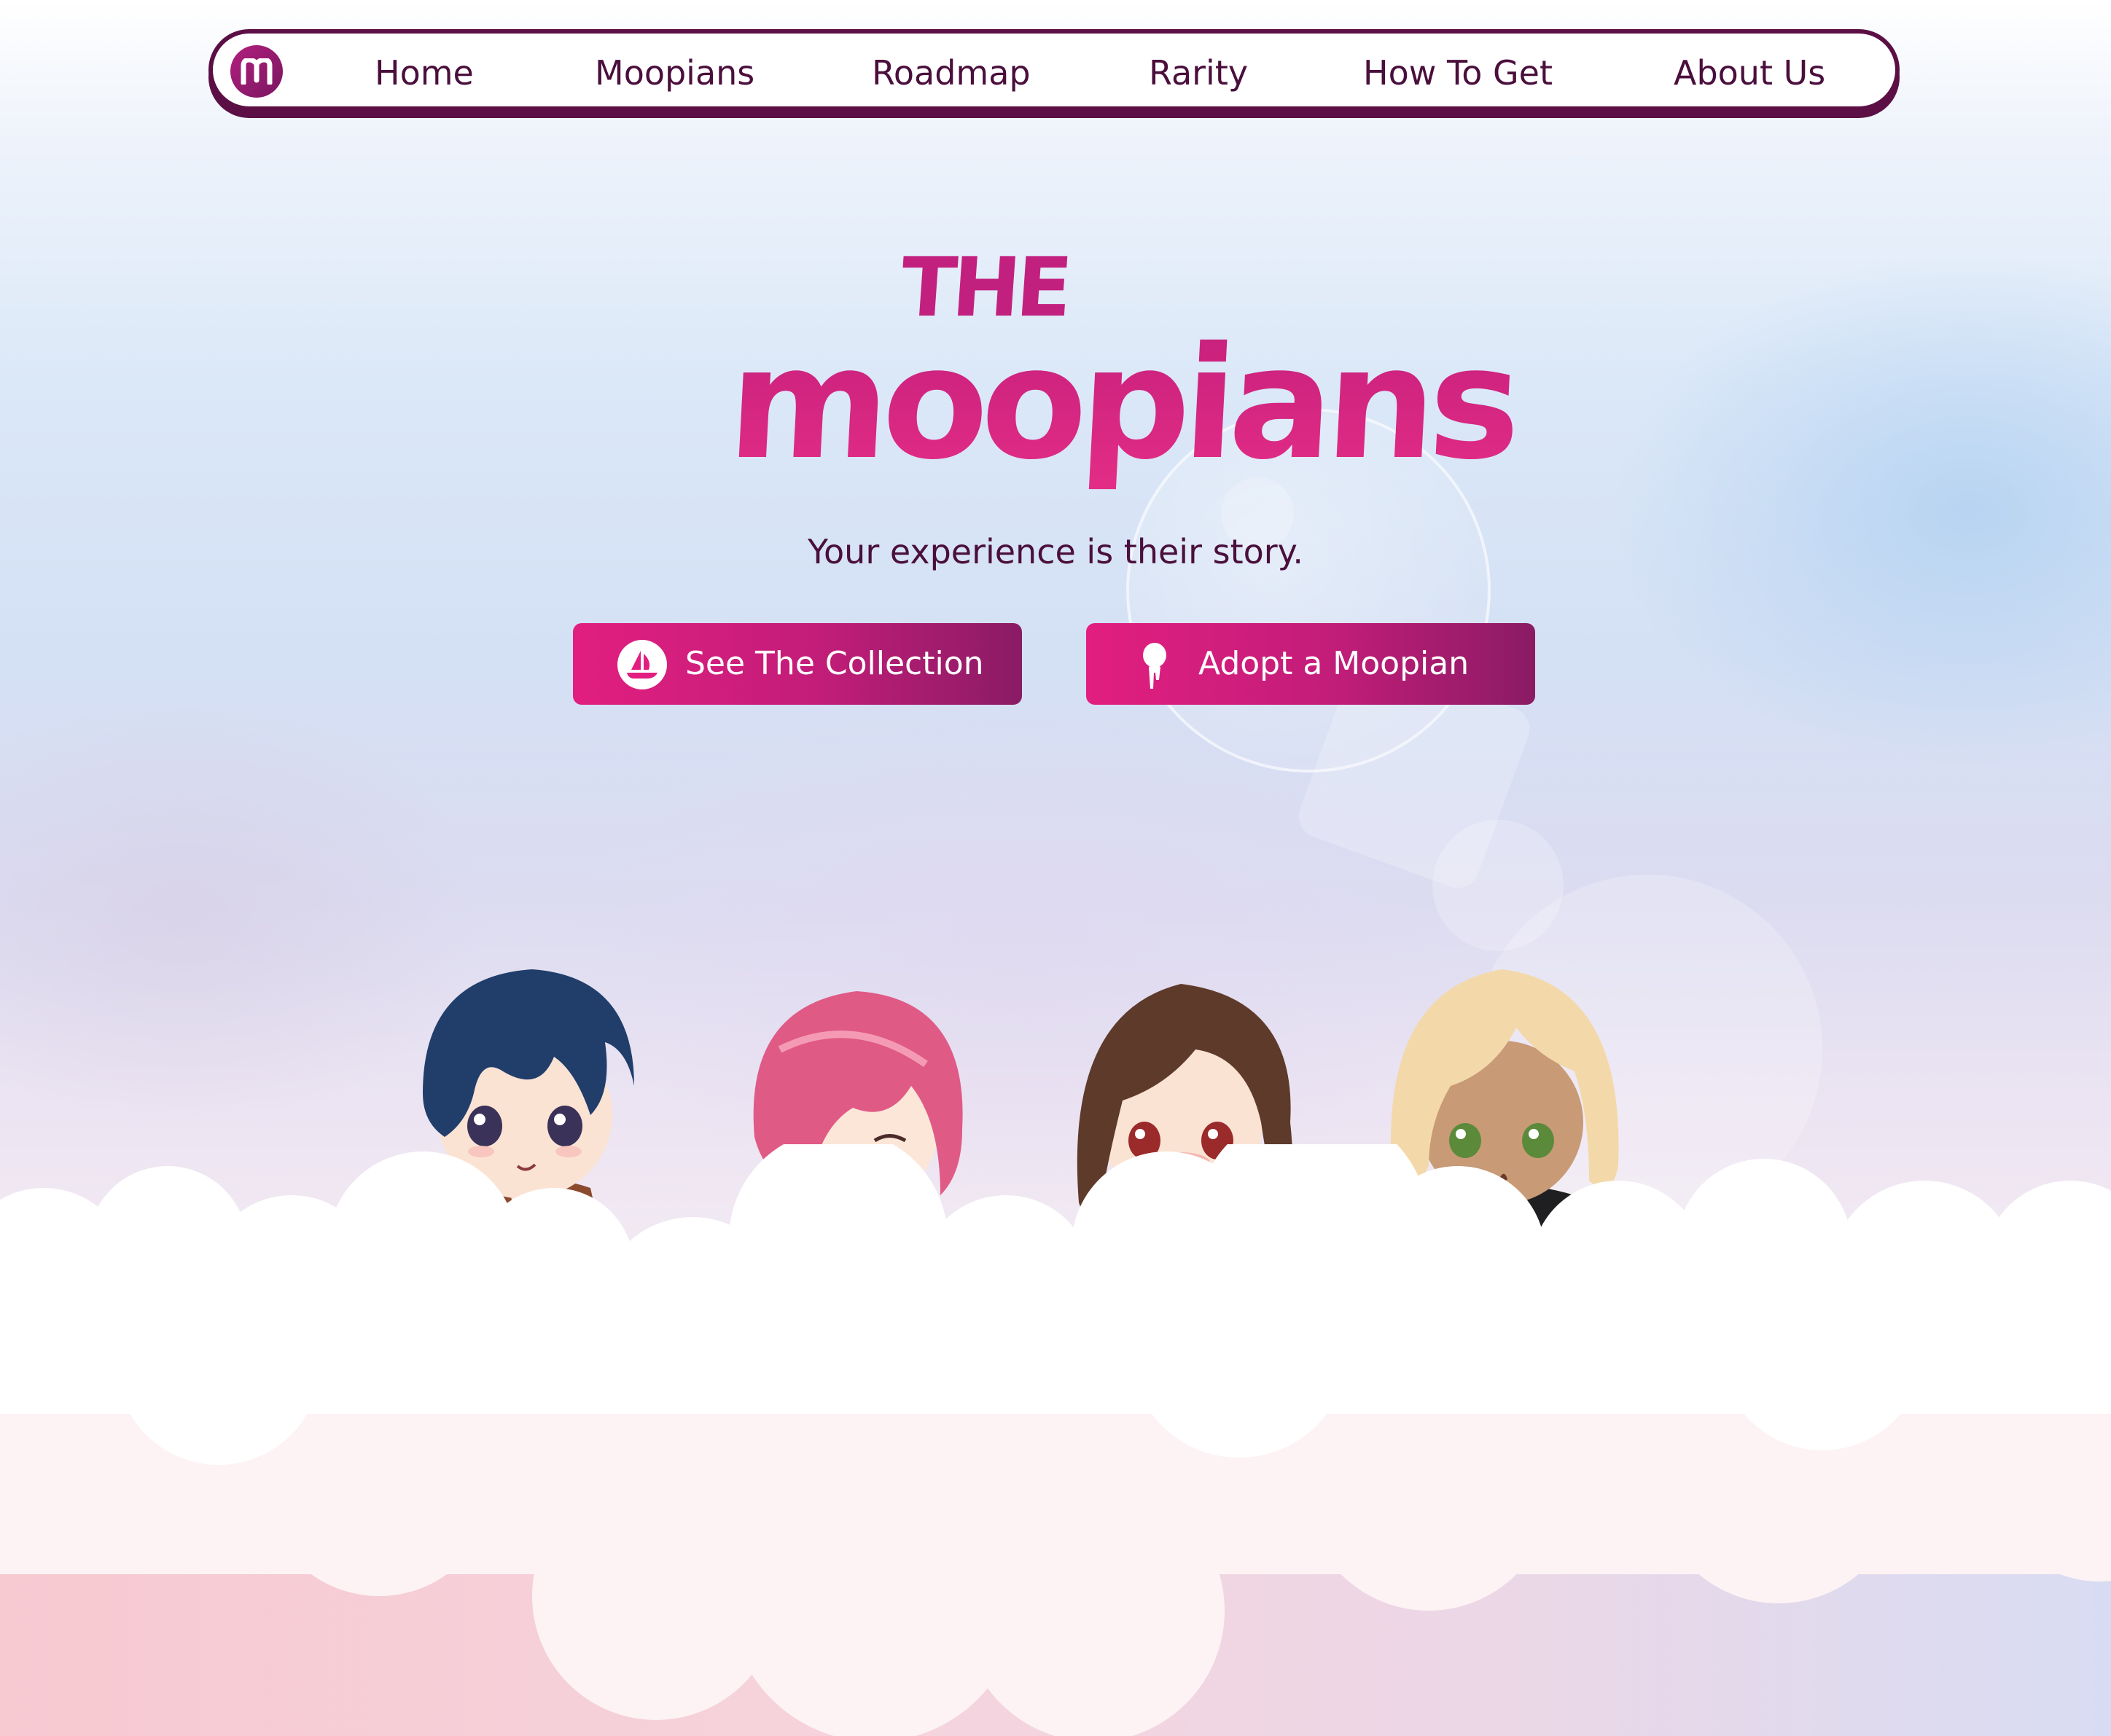  I want to click on hero-logo: THE moopians, so click(1122, 376).